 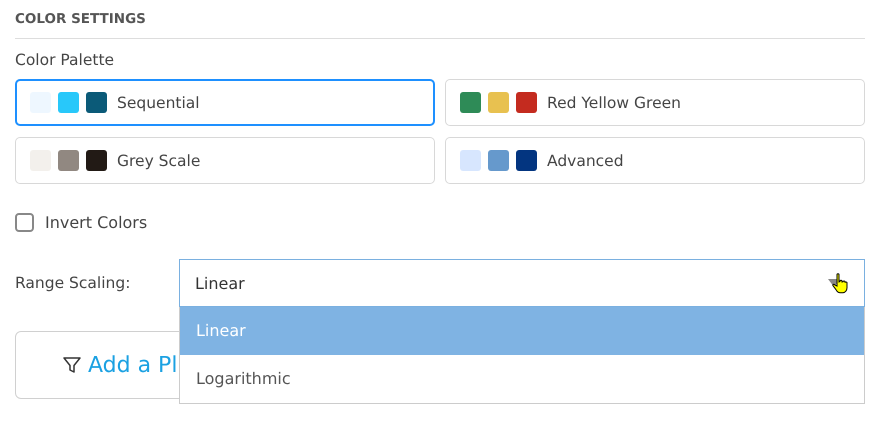 I want to click on palette-label: Color Palette, so click(x=65, y=60).